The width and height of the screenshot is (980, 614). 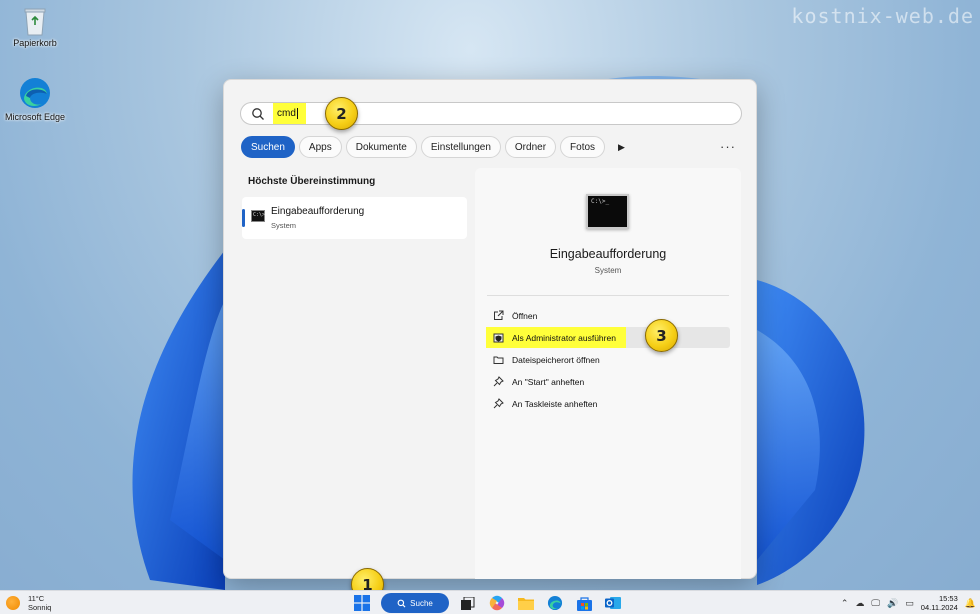 I want to click on step-badge-3: 3, so click(x=661, y=335).